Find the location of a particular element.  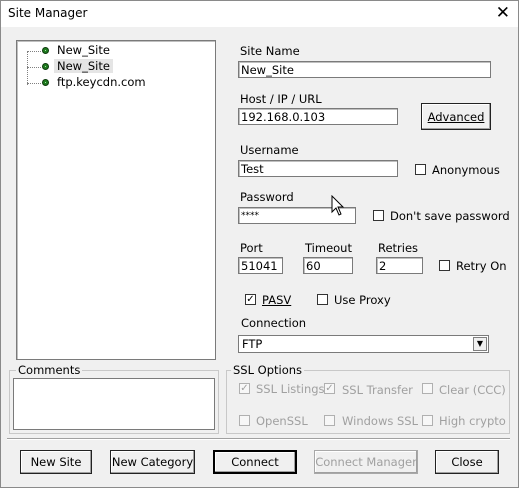

username-field: Test is located at coordinates (318, 168).